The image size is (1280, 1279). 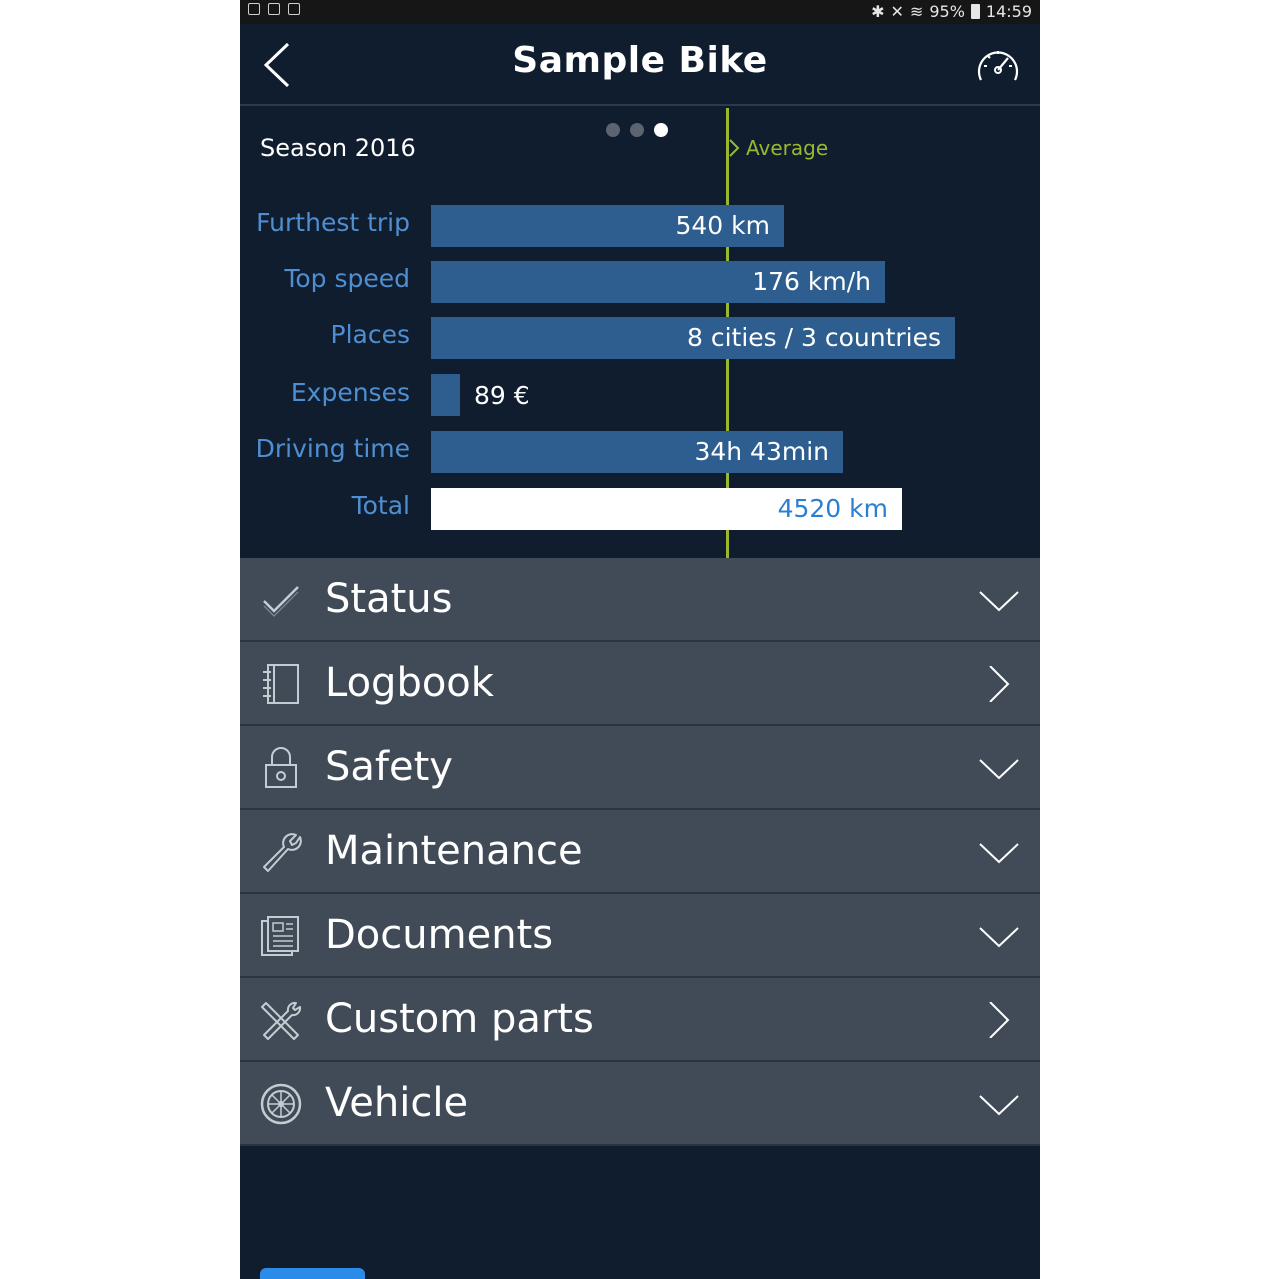 What do you see at coordinates (502, 395) in the screenshot?
I see `stat-value-expenses: 89 €` at bounding box center [502, 395].